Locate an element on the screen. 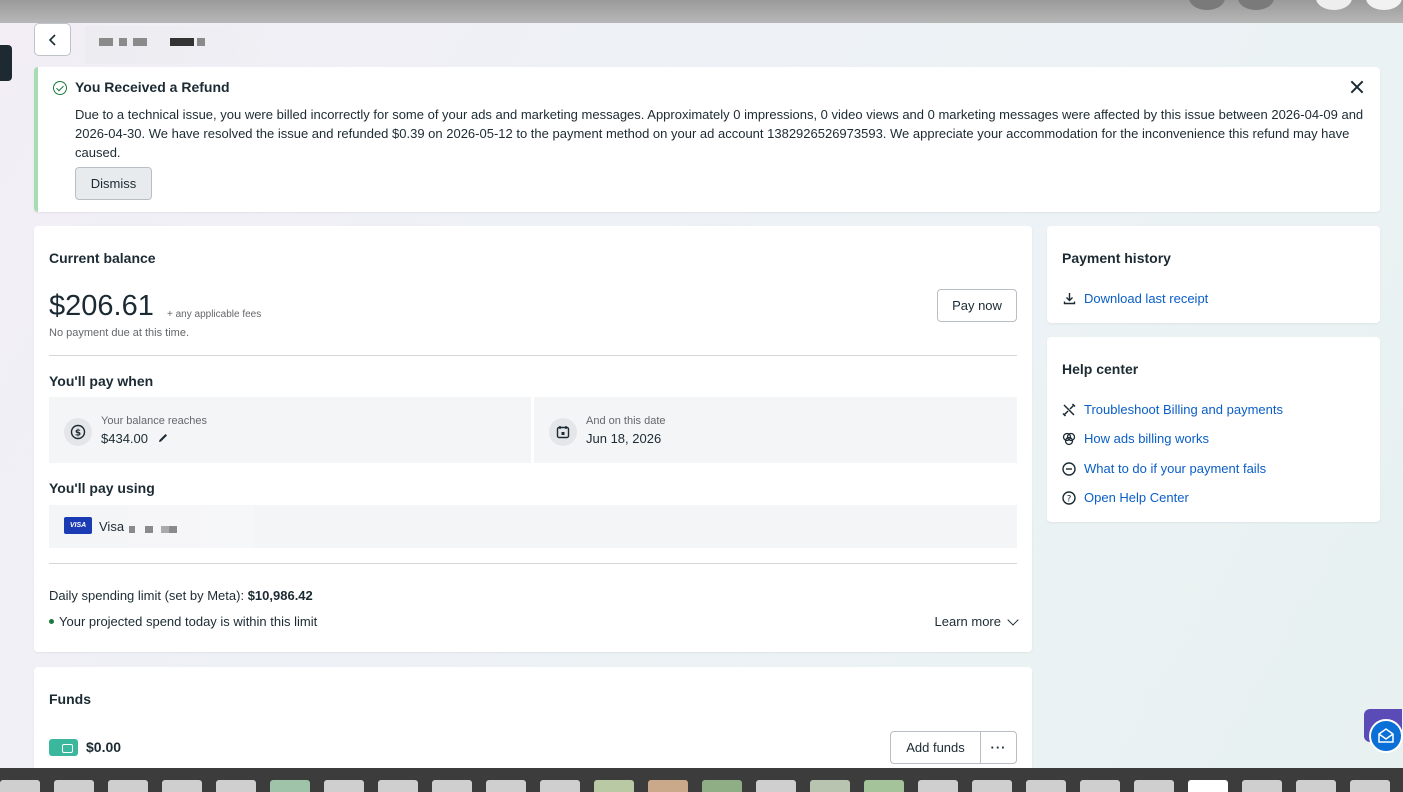  payment-method-row: VISA Visa is located at coordinates (533, 526).